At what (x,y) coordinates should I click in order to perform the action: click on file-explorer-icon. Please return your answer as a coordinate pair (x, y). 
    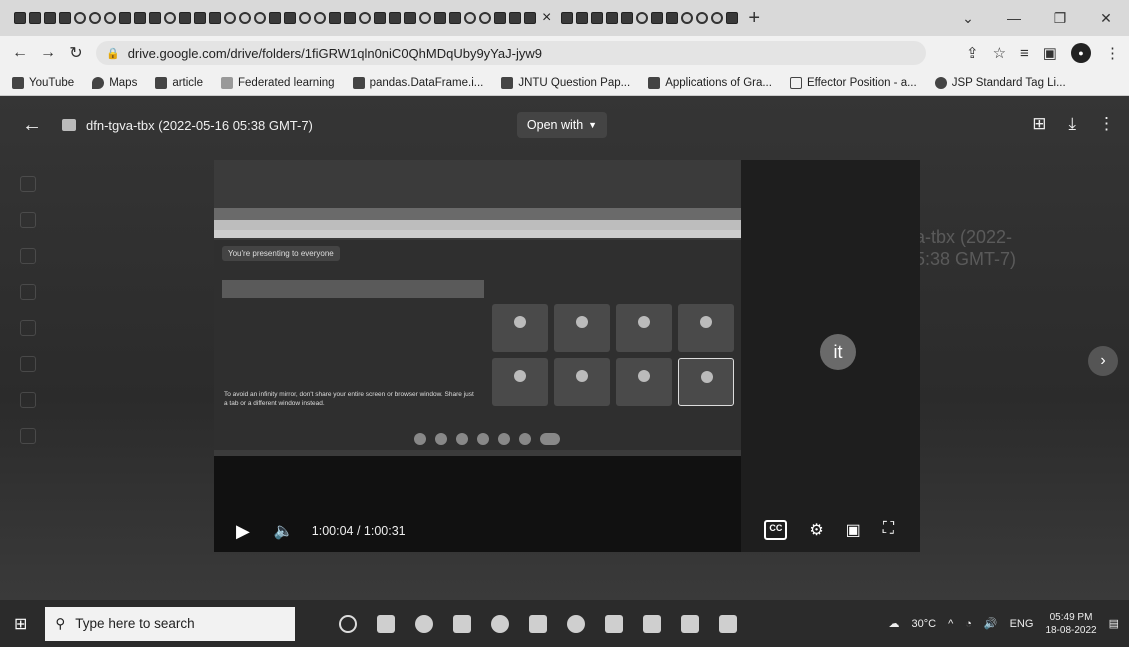
    Looking at the image, I should click on (462, 623).